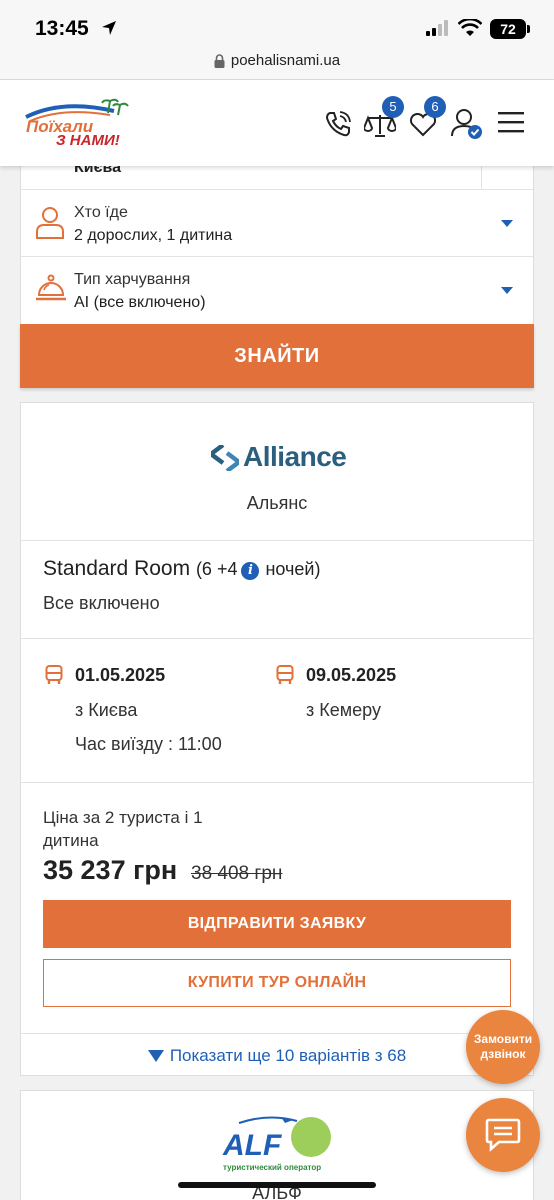 This screenshot has height=1200, width=554. What do you see at coordinates (470, 27) in the screenshot?
I see `wifi-icon` at bounding box center [470, 27].